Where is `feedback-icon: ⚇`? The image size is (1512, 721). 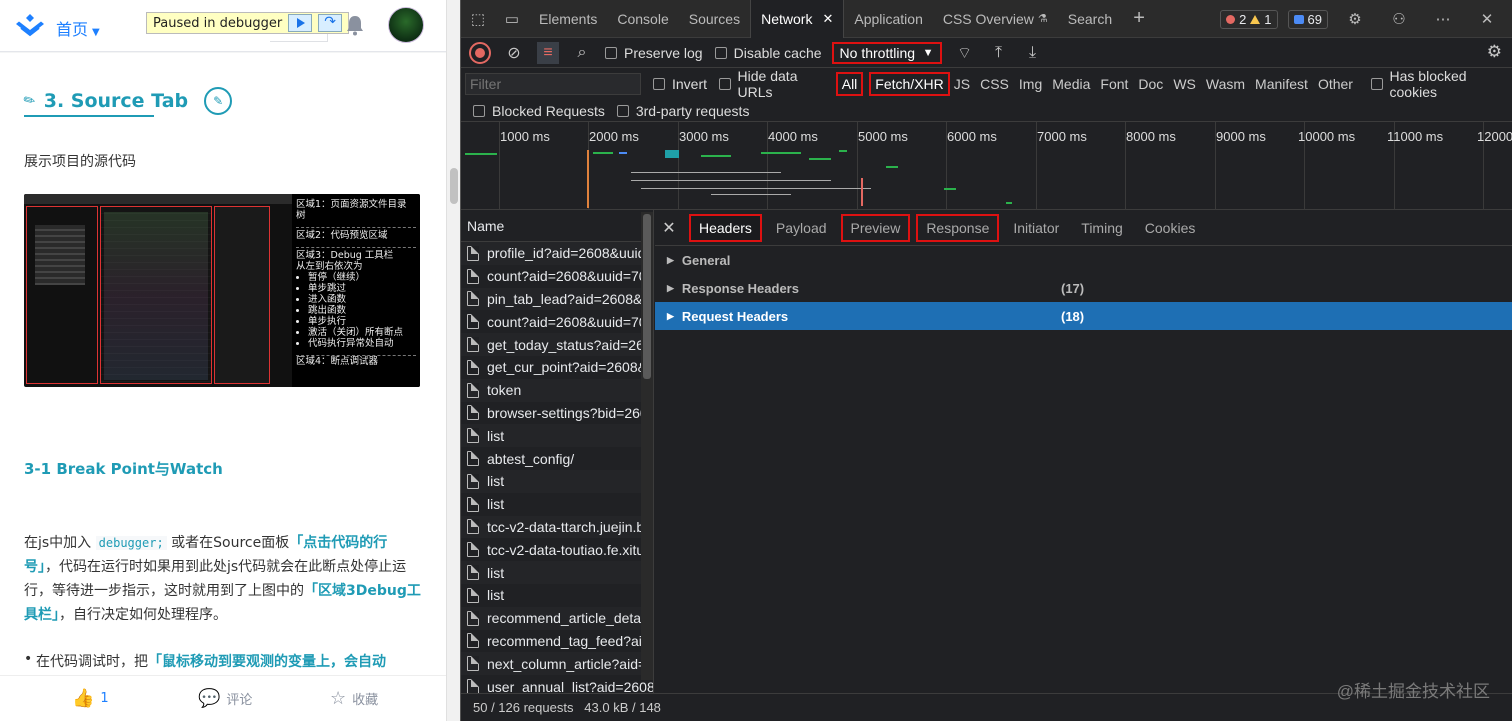 feedback-icon: ⚇ is located at coordinates (1399, 19).